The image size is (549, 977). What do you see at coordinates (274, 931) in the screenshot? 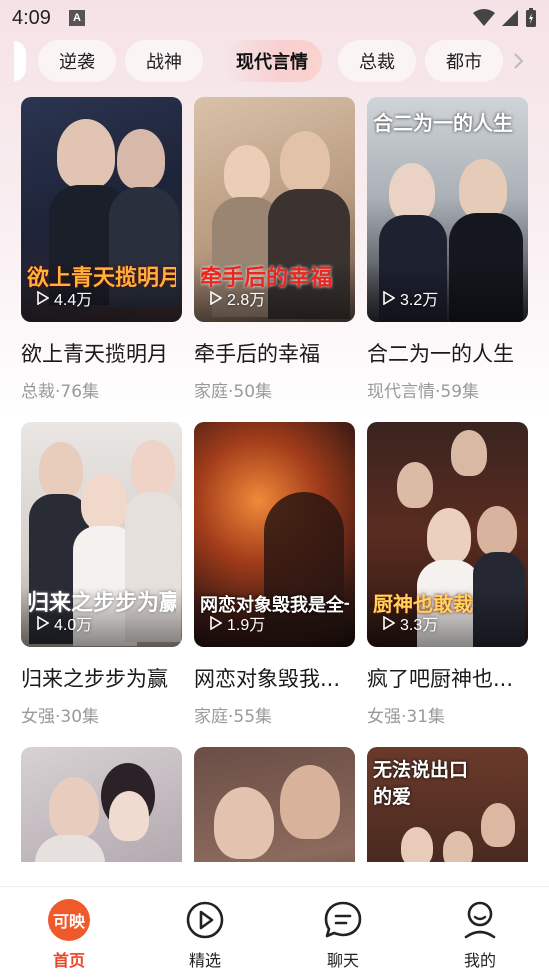
I see `bottom-nav: 可映 首页 精选 聊天 我的` at bounding box center [274, 931].